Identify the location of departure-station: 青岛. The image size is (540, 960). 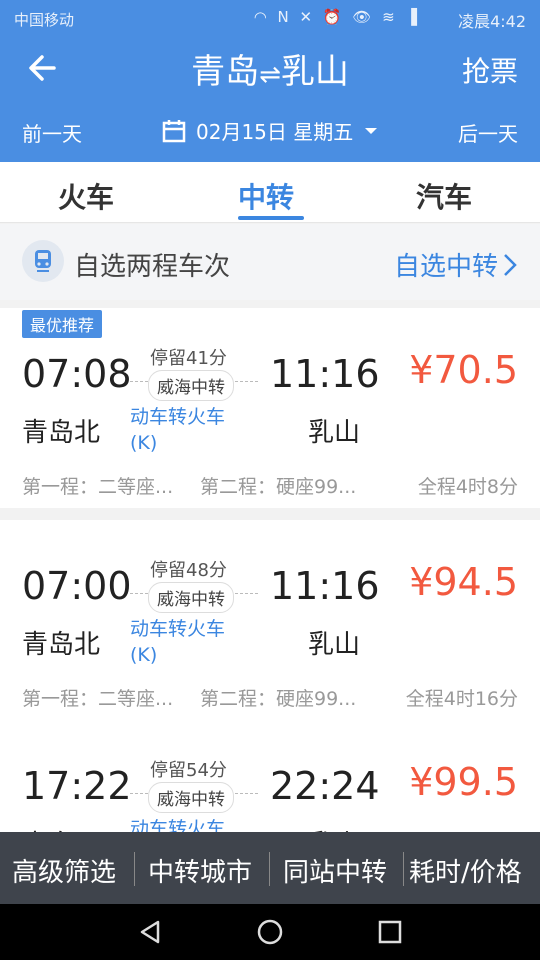
(48, 828).